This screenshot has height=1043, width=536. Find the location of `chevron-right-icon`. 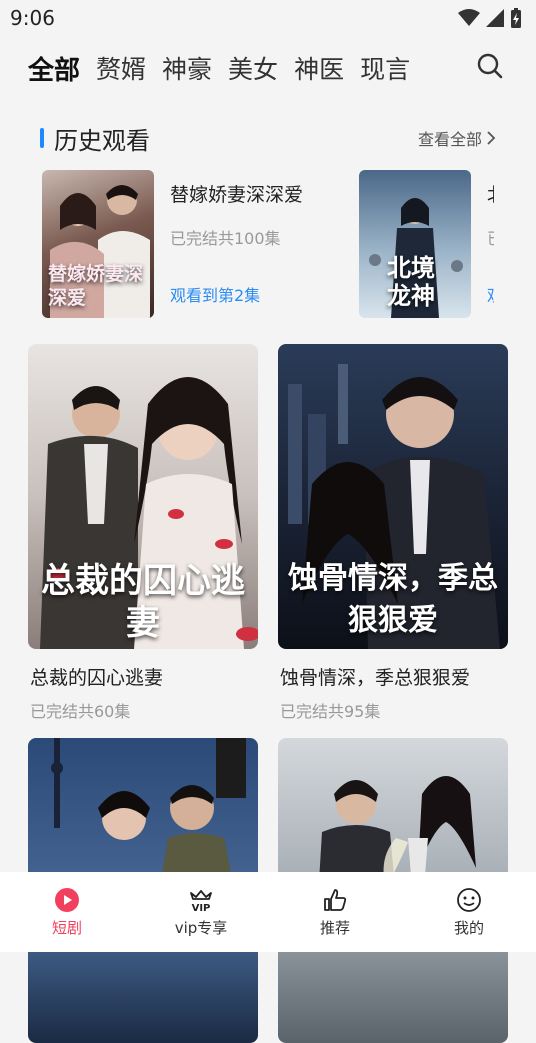

chevron-right-icon is located at coordinates (491, 138).